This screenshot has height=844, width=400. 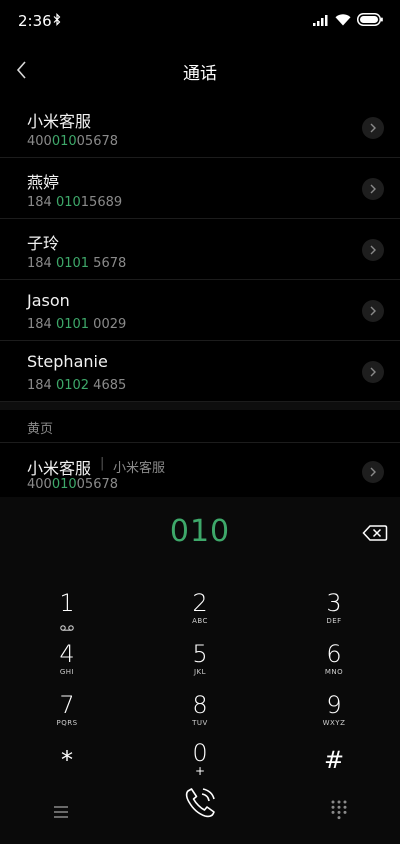 I want to click on contact-name: 子玲, so click(x=43, y=243).